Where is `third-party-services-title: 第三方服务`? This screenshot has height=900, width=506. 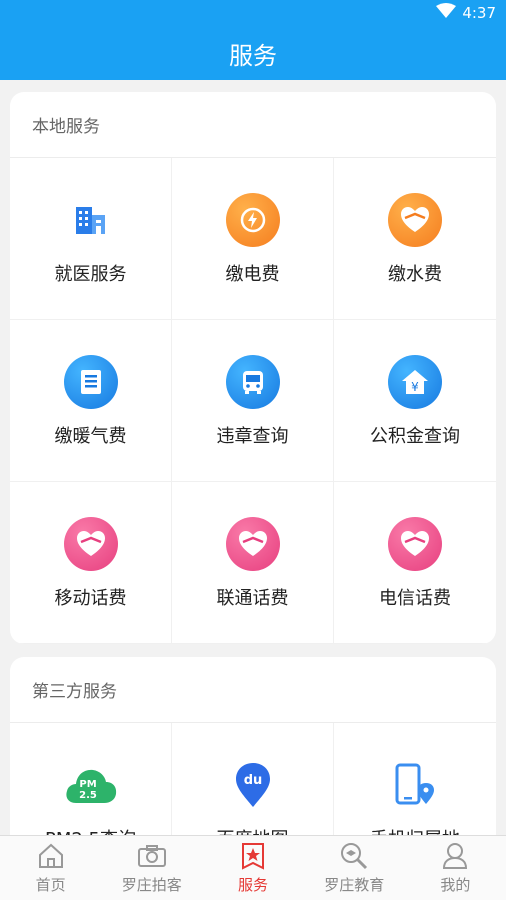
third-party-services-title: 第三方服务 is located at coordinates (253, 690).